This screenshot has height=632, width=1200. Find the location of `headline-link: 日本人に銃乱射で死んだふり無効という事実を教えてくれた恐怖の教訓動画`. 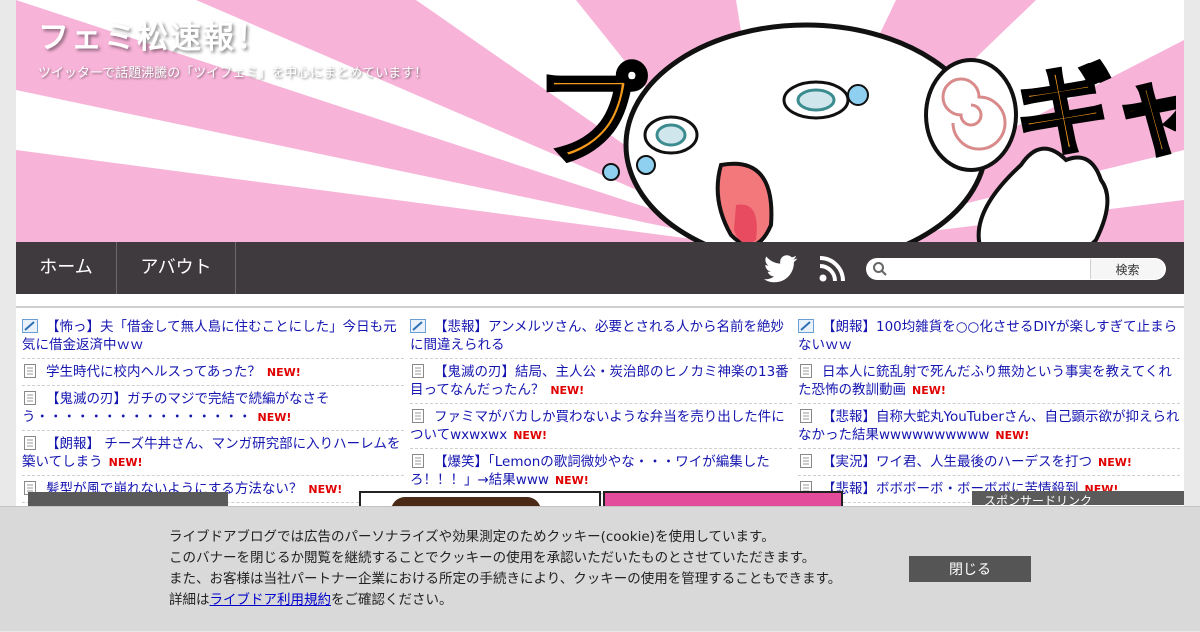

headline-link: 日本人に銃乱射で死んだふり無効という事実を教えてくれた恐怖の教訓動画 is located at coordinates (985, 381).